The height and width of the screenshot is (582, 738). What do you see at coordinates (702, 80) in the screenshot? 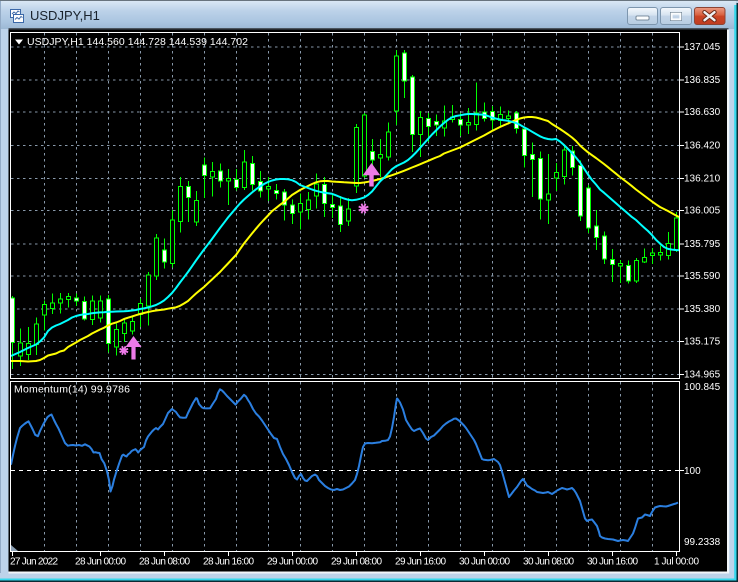
I see `svg-text: 136.835` at bounding box center [702, 80].